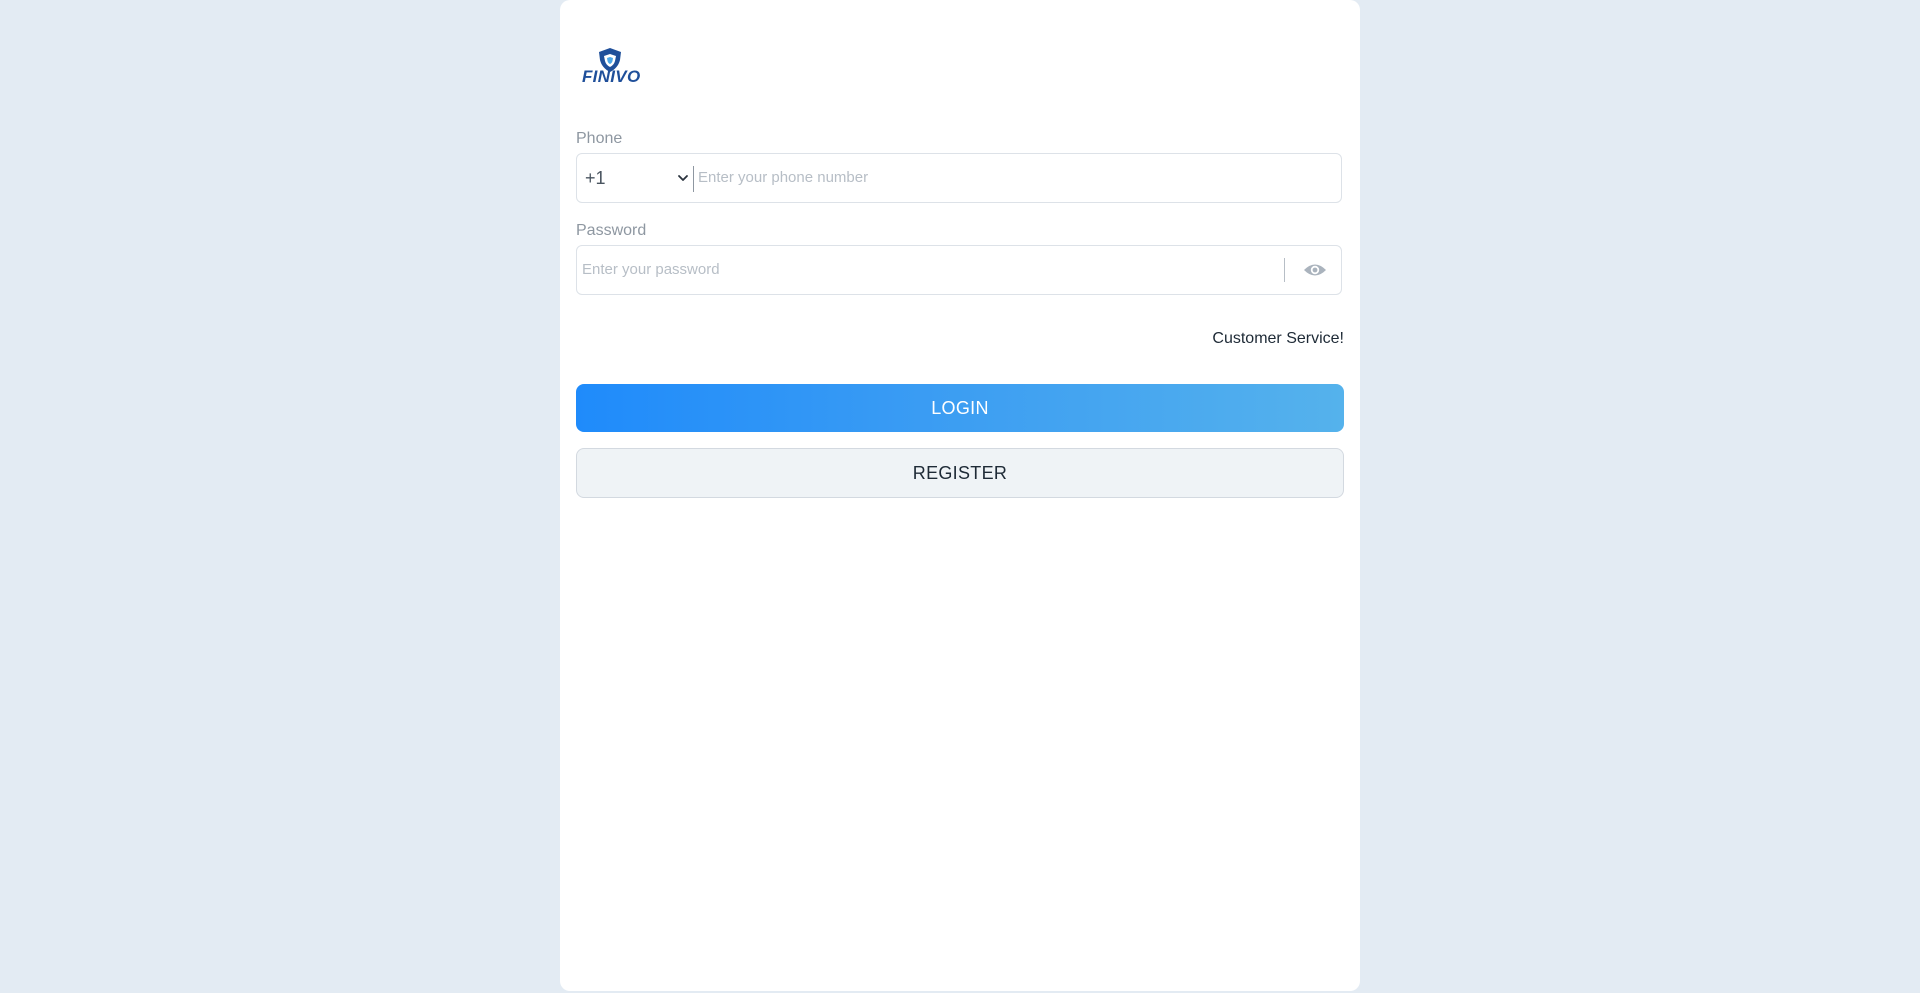 This screenshot has width=1920, height=993. Describe the element at coordinates (595, 177) in the screenshot. I see `country-code-value: +1` at that location.